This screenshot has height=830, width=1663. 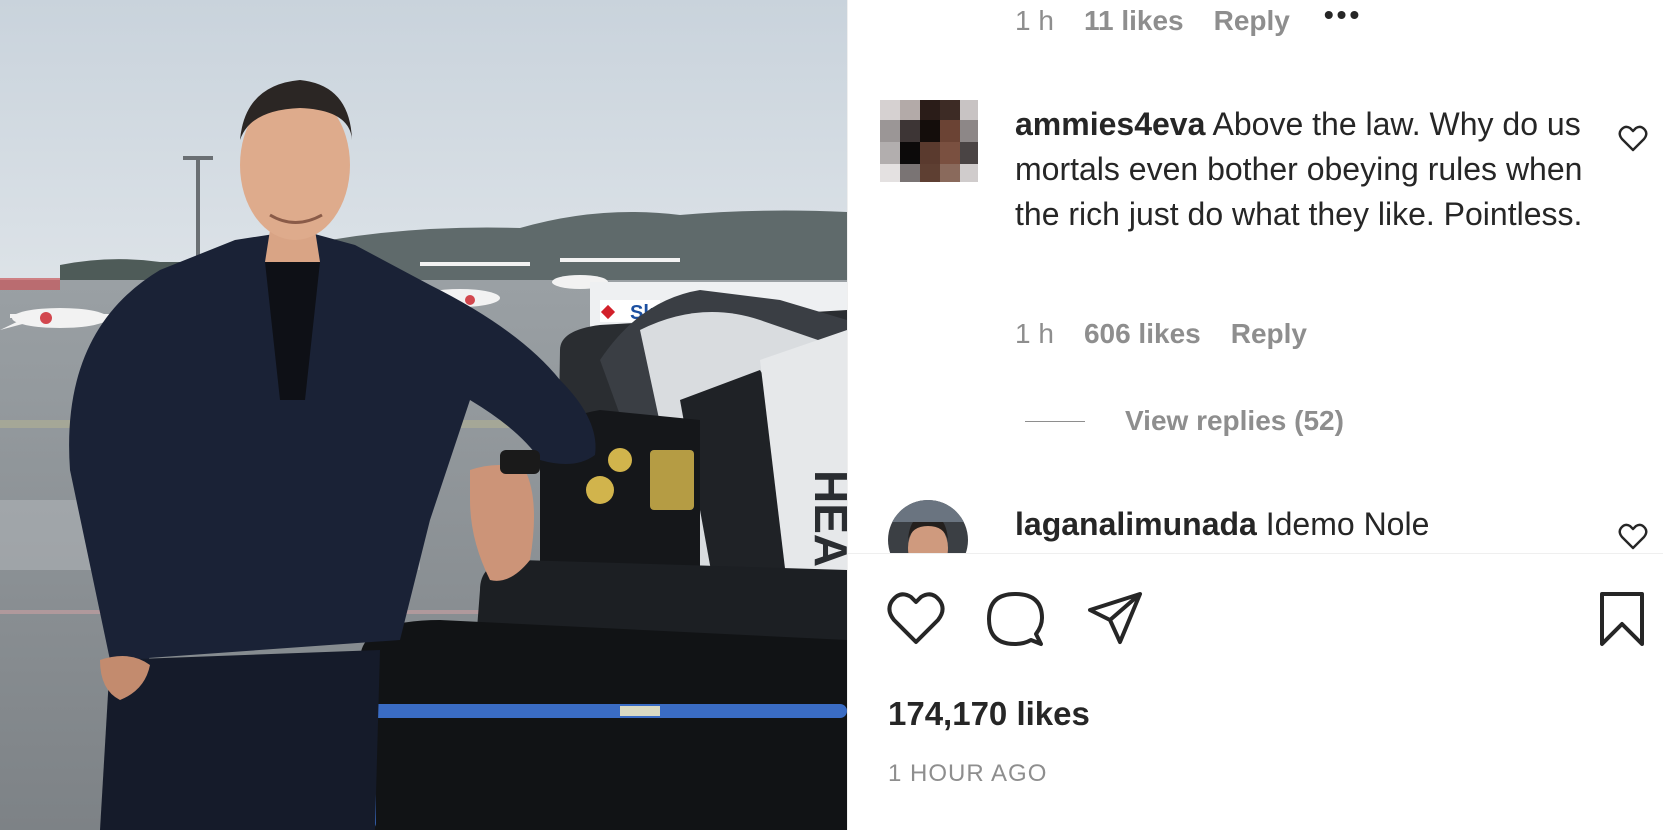 I want to click on paper-plane-icon, so click(x=1115, y=618).